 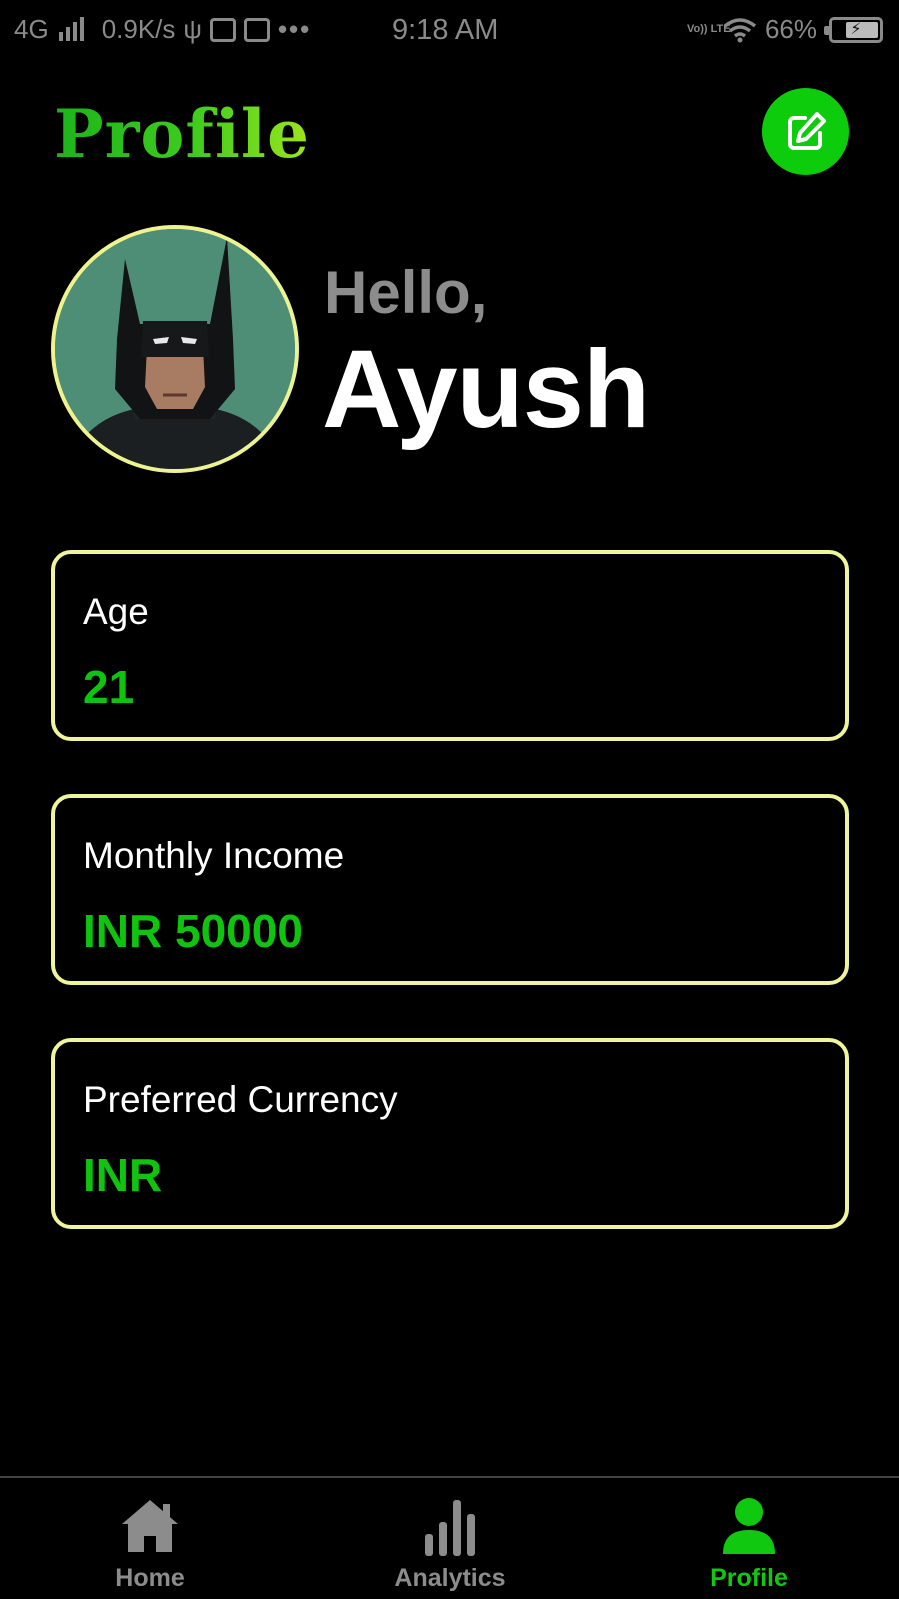 I want to click on edit-profile-button, so click(x=805, y=131).